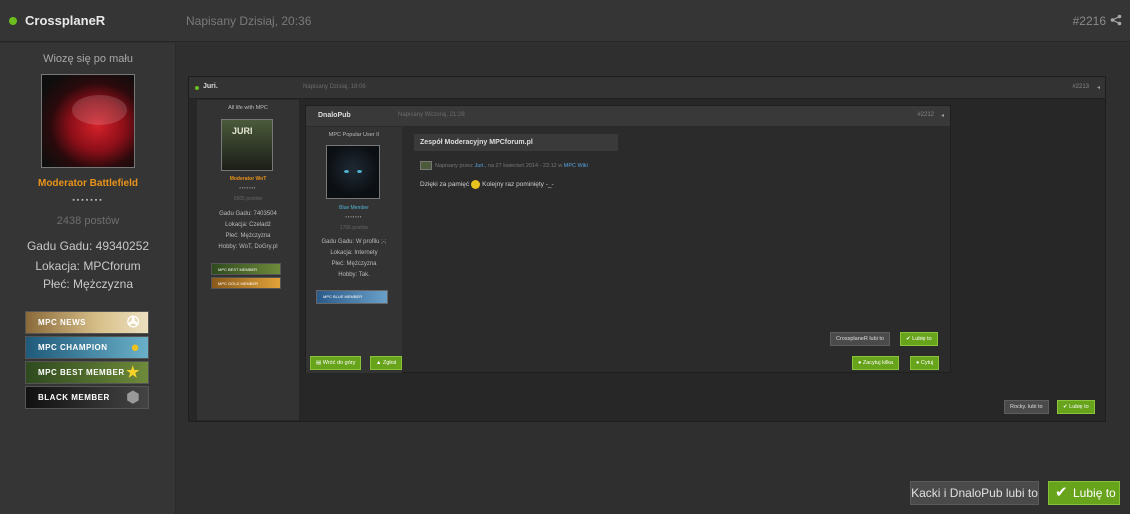 The height and width of the screenshot is (514, 1130). What do you see at coordinates (354, 275) in the screenshot?
I see `hobby-field: Hobby: Tak.` at bounding box center [354, 275].